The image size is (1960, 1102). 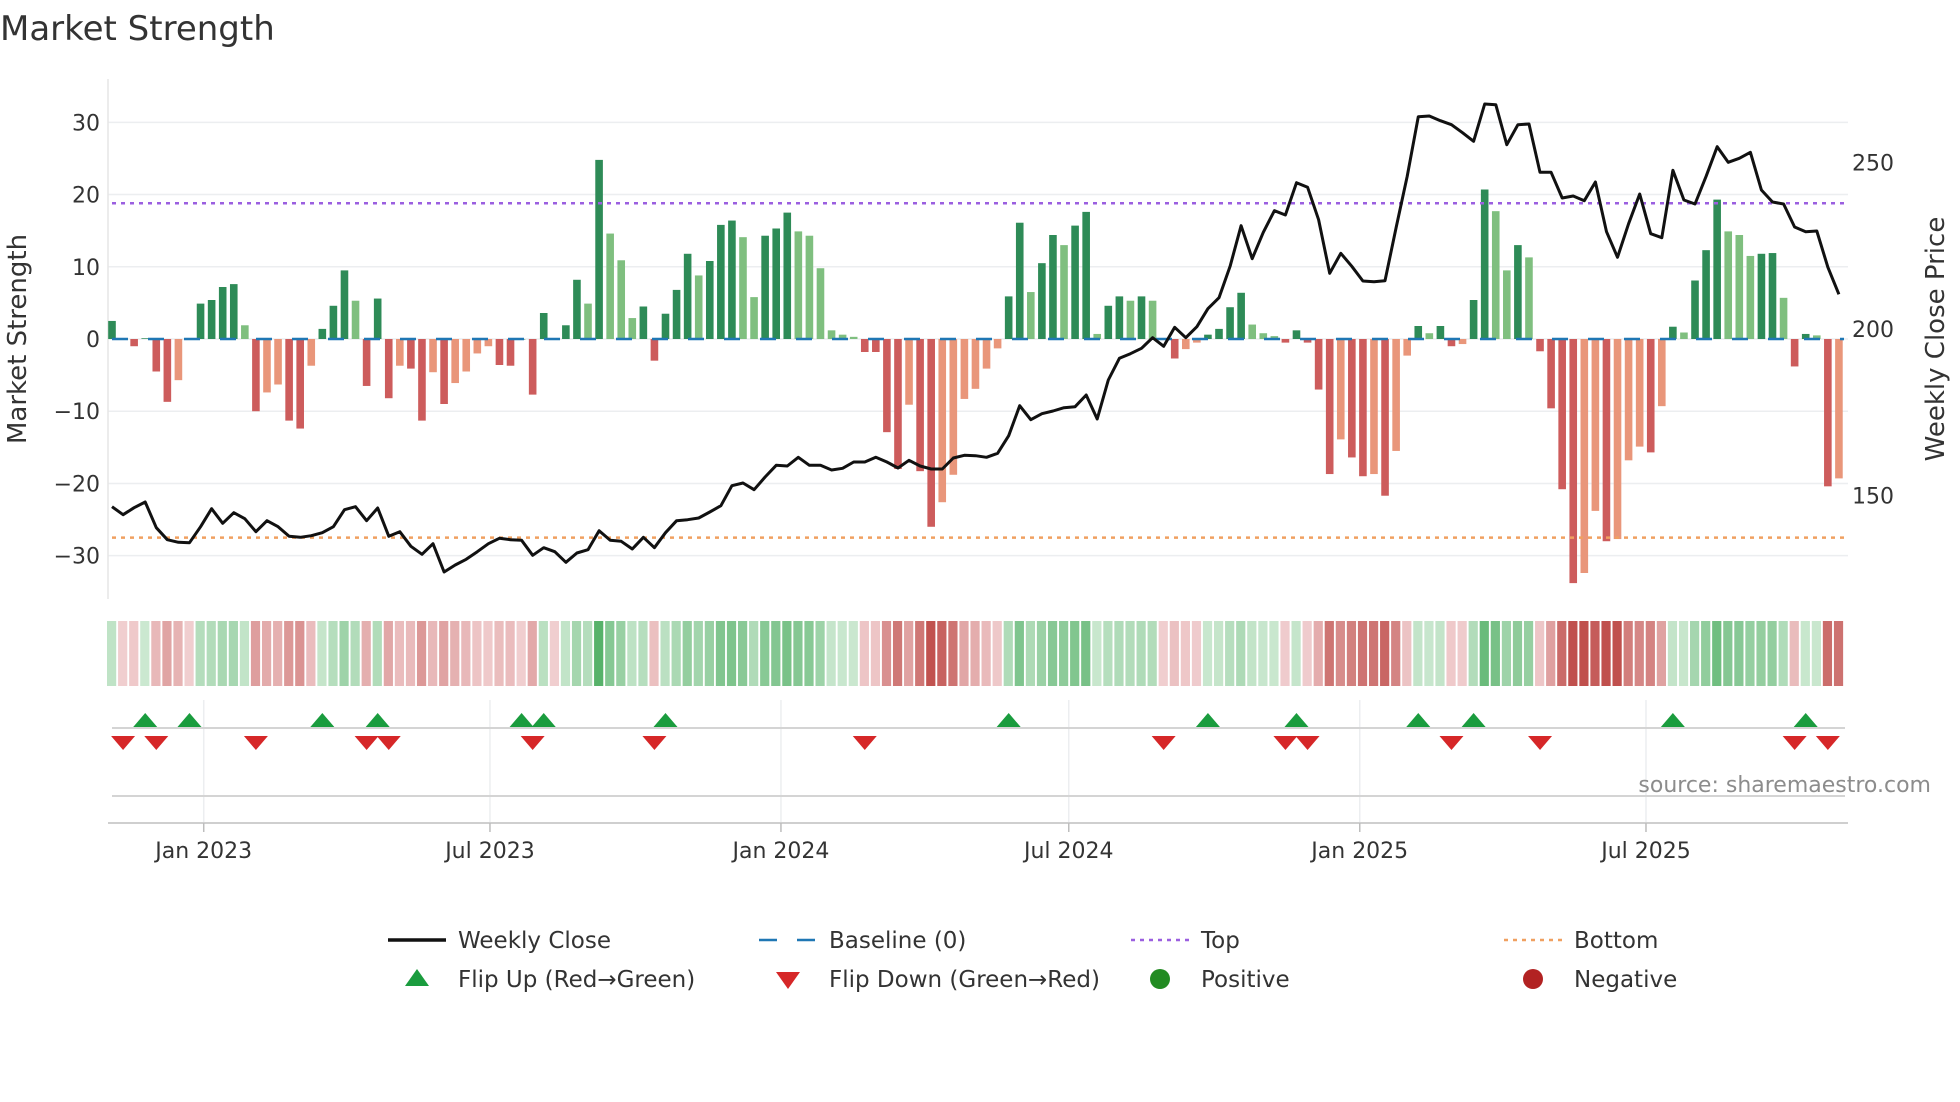 What do you see at coordinates (1068, 851) in the screenshot?
I see `x-tick-label: Jul 2024` at bounding box center [1068, 851].